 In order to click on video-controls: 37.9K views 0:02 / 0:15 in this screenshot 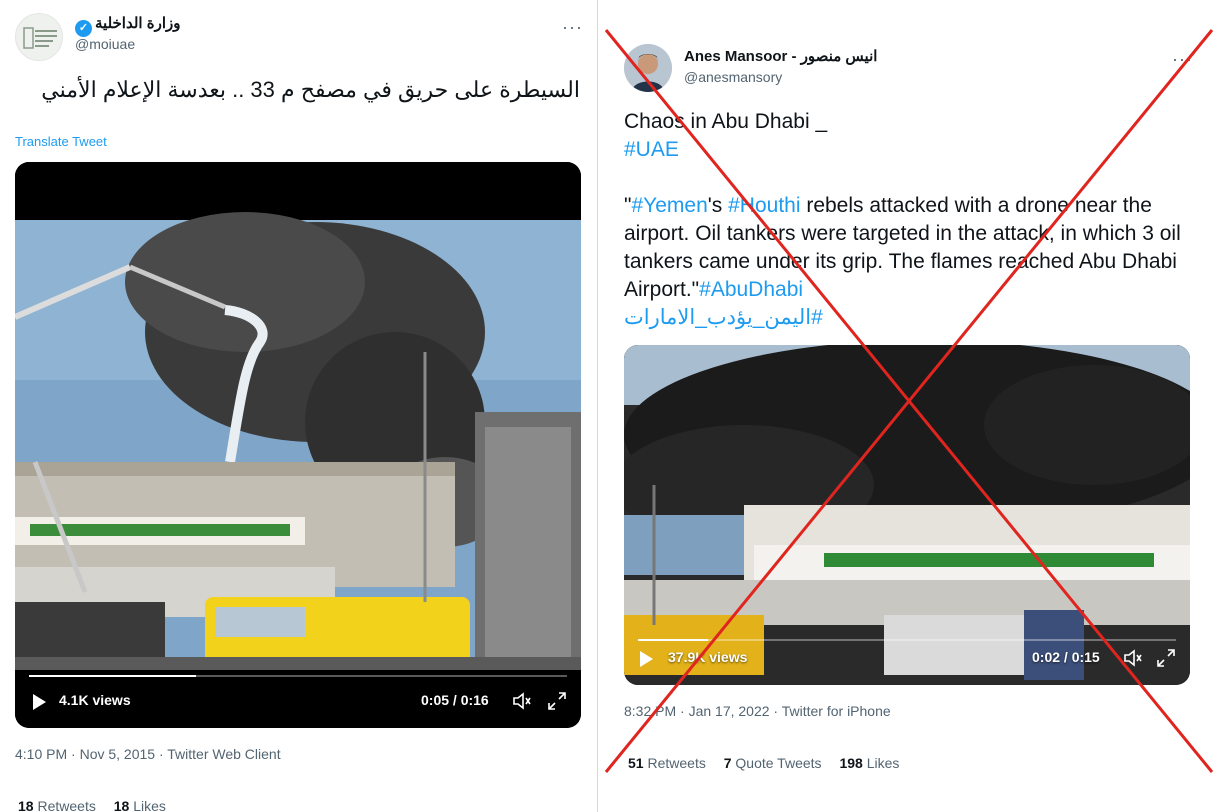, I will do `click(907, 659)`.